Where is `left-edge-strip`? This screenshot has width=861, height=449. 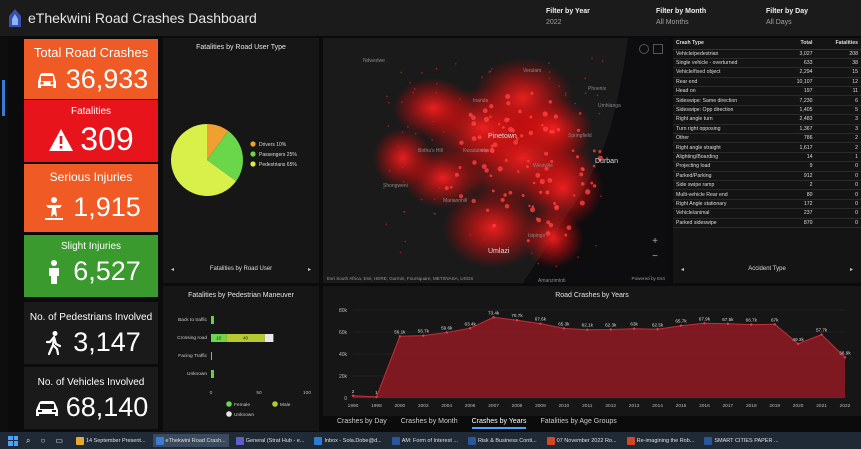
left-edge-strip is located at coordinates (4, 234).